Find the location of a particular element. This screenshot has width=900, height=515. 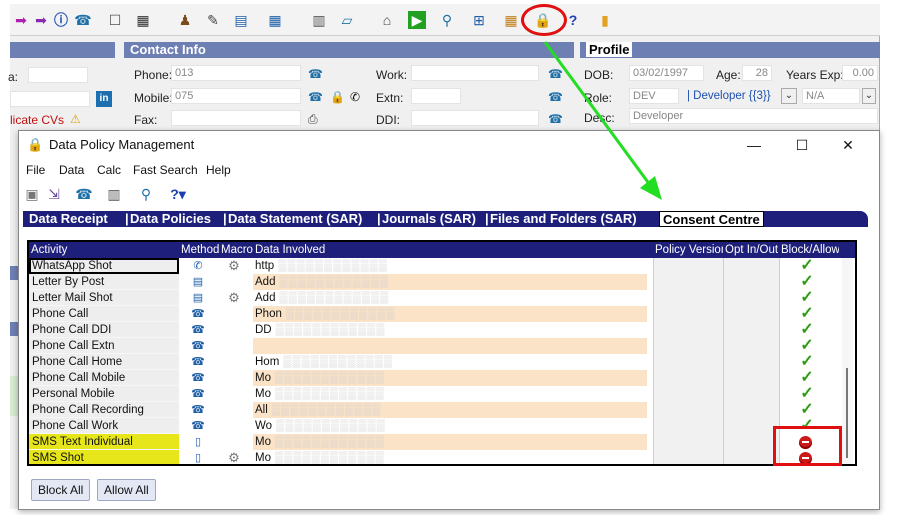

arrow-line is located at coordinates (597, 113).